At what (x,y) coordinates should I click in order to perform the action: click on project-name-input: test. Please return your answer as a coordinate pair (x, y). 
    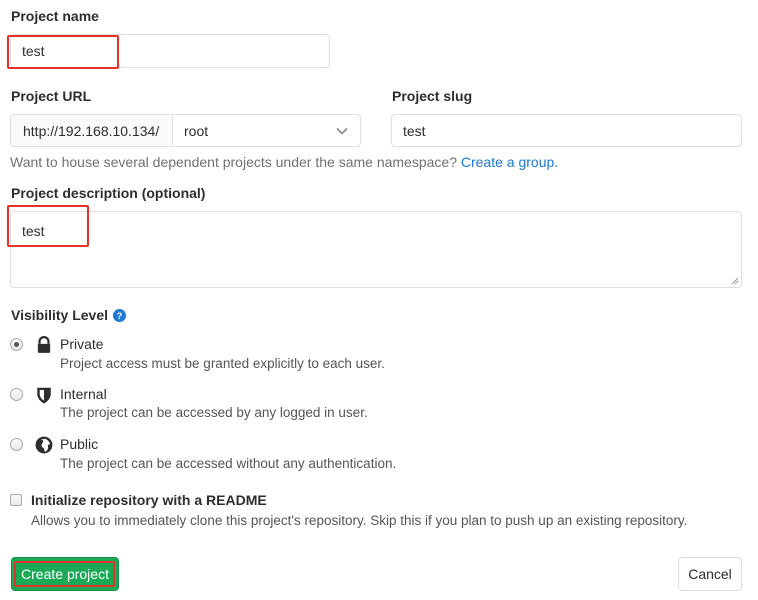
    Looking at the image, I should click on (170, 51).